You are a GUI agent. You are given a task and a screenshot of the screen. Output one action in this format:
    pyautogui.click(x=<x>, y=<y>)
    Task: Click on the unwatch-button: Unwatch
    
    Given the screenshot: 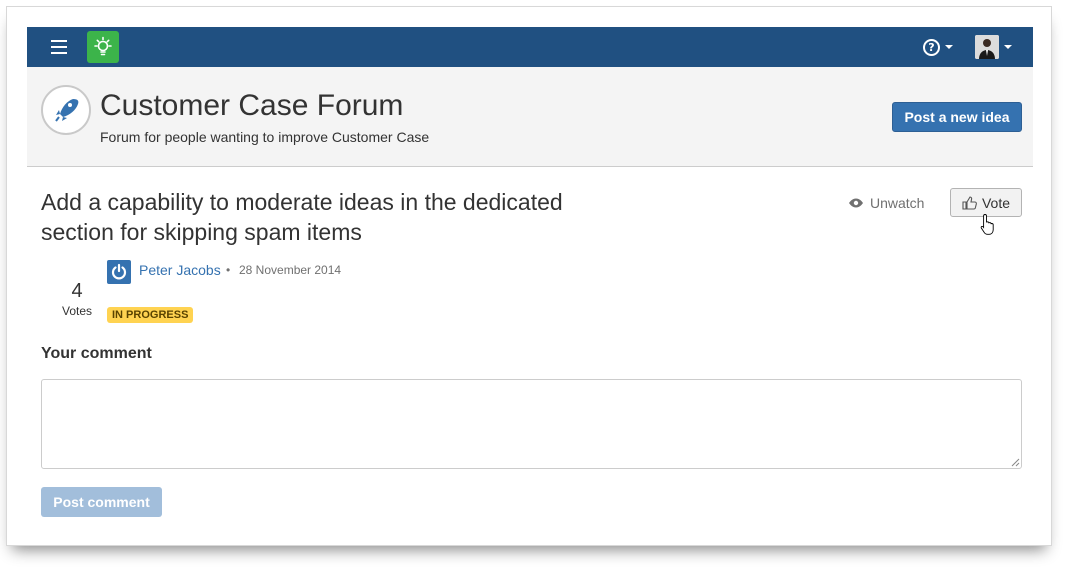 What is the action you would take?
    pyautogui.click(x=886, y=203)
    